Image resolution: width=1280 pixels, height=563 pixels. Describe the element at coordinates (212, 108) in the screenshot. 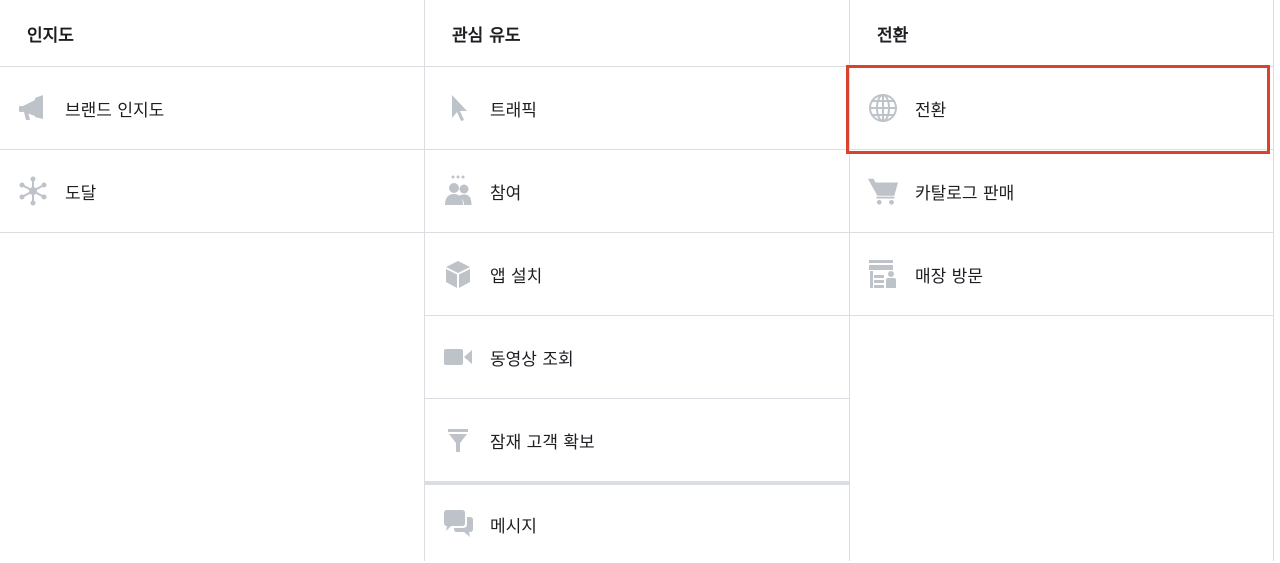

I see `option-brand-awareness: 브랜드 인지도` at that location.